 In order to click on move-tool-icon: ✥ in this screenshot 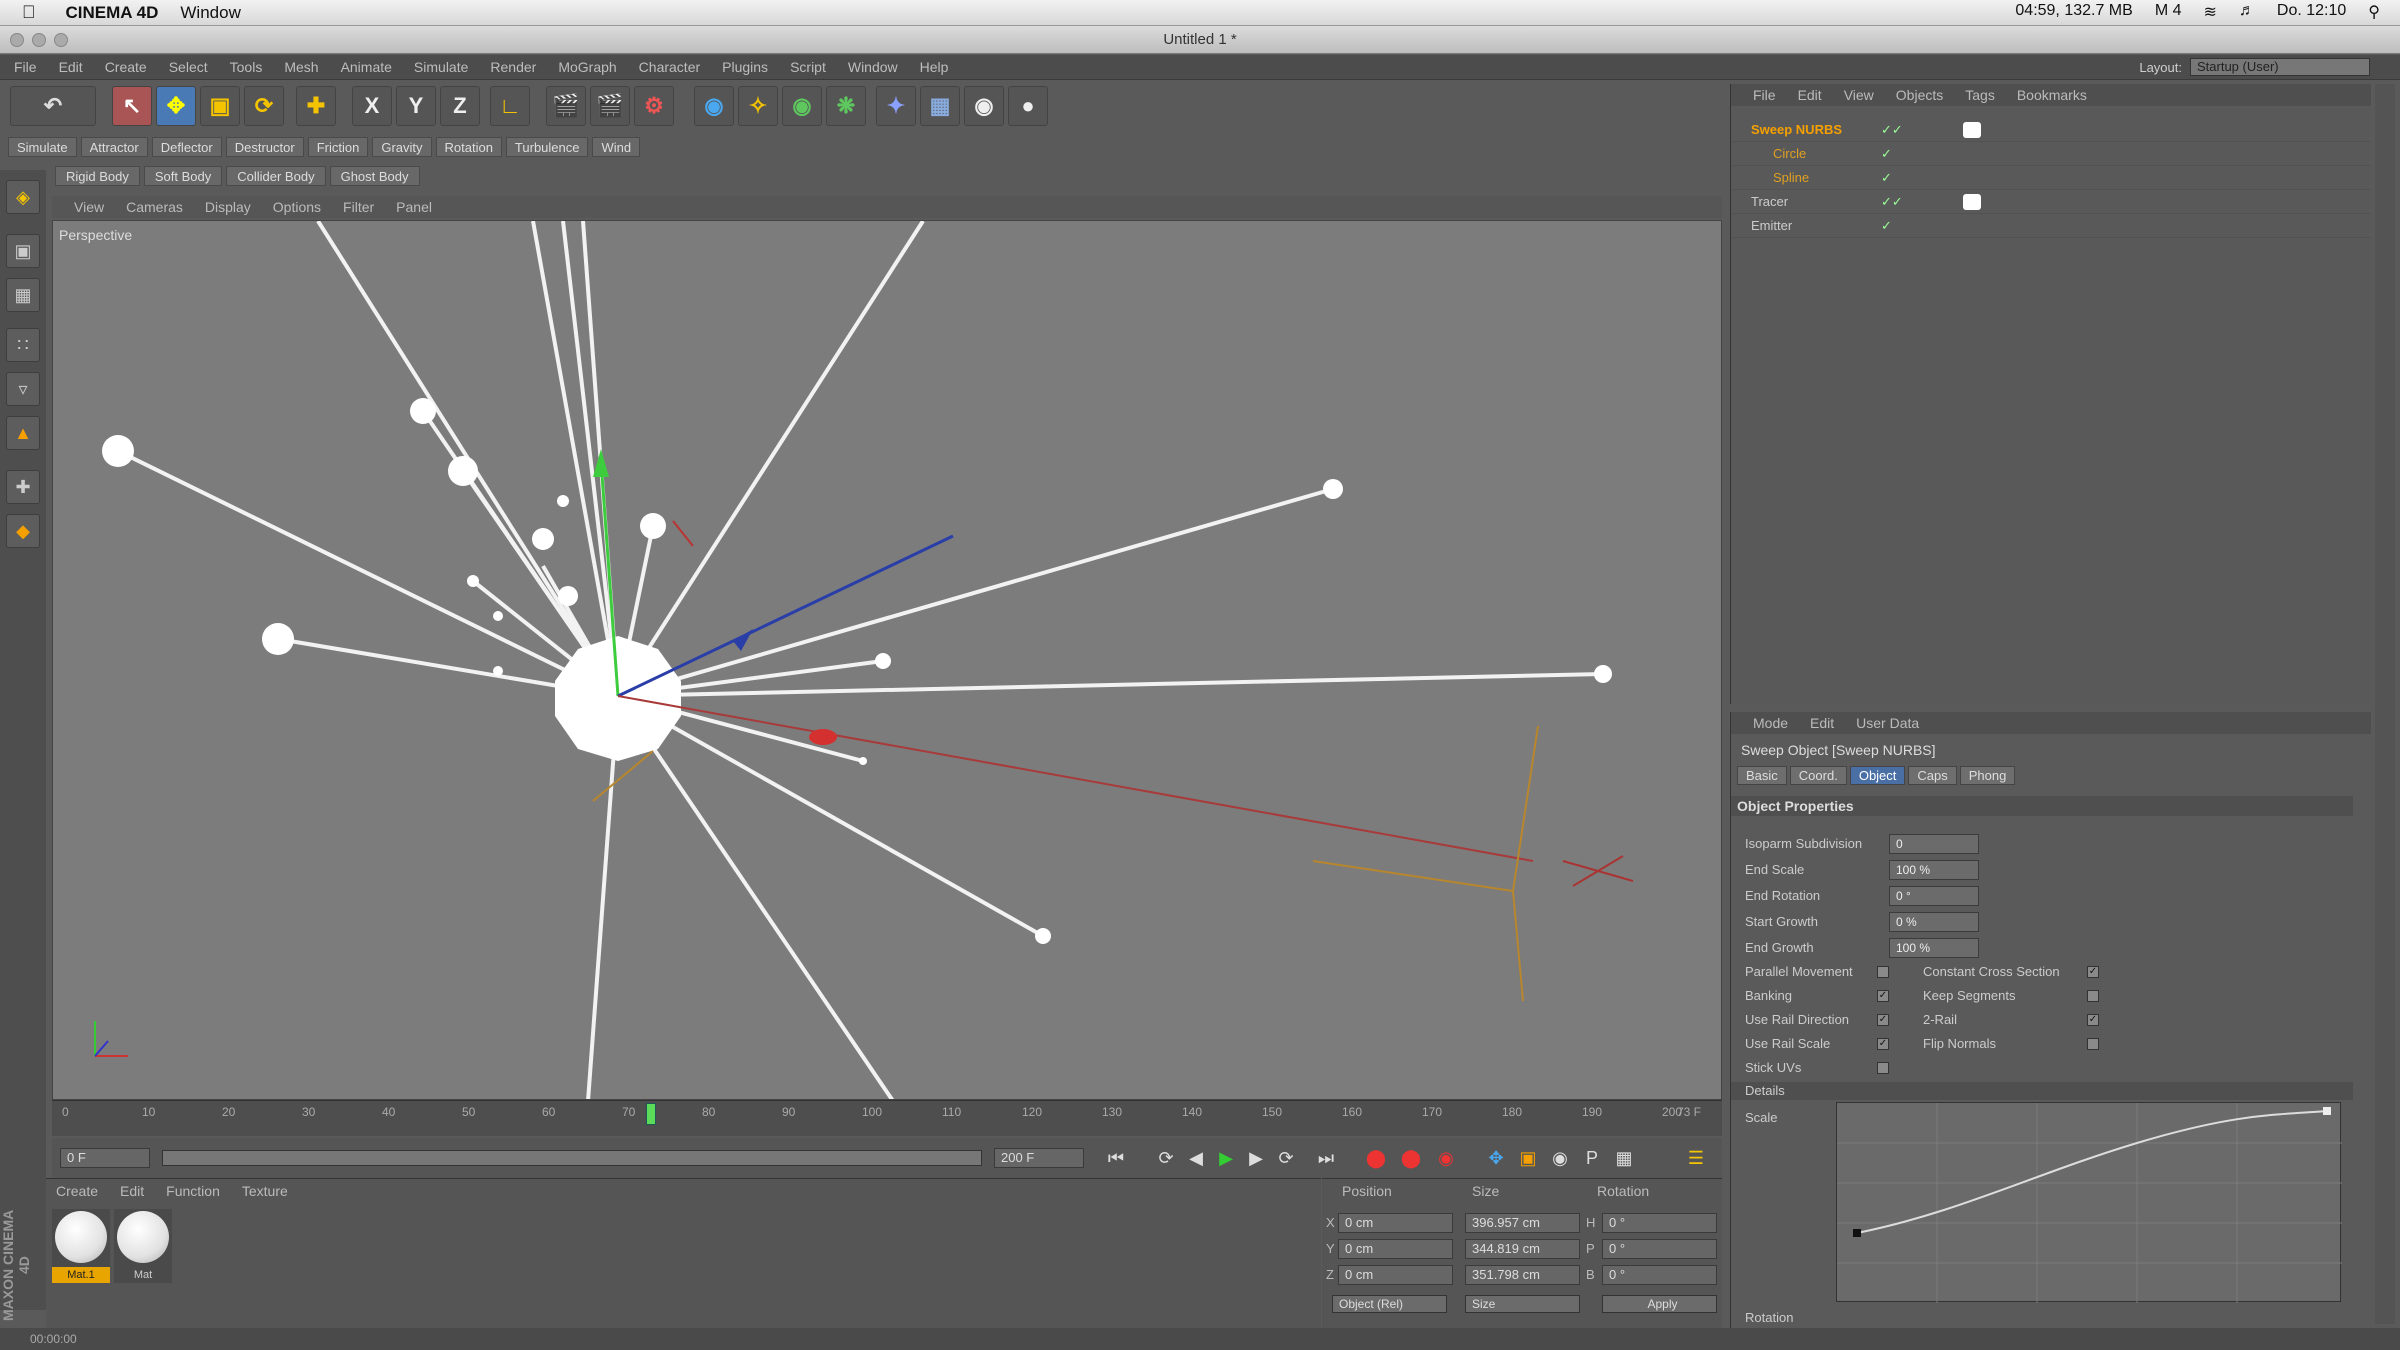, I will do `click(176, 106)`.